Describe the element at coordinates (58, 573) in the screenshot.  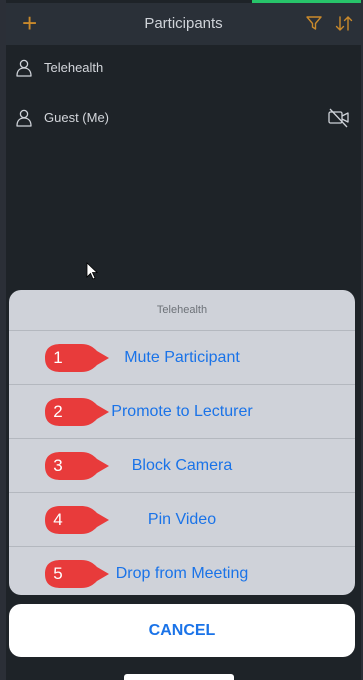
I see `callout-number: 5` at that location.